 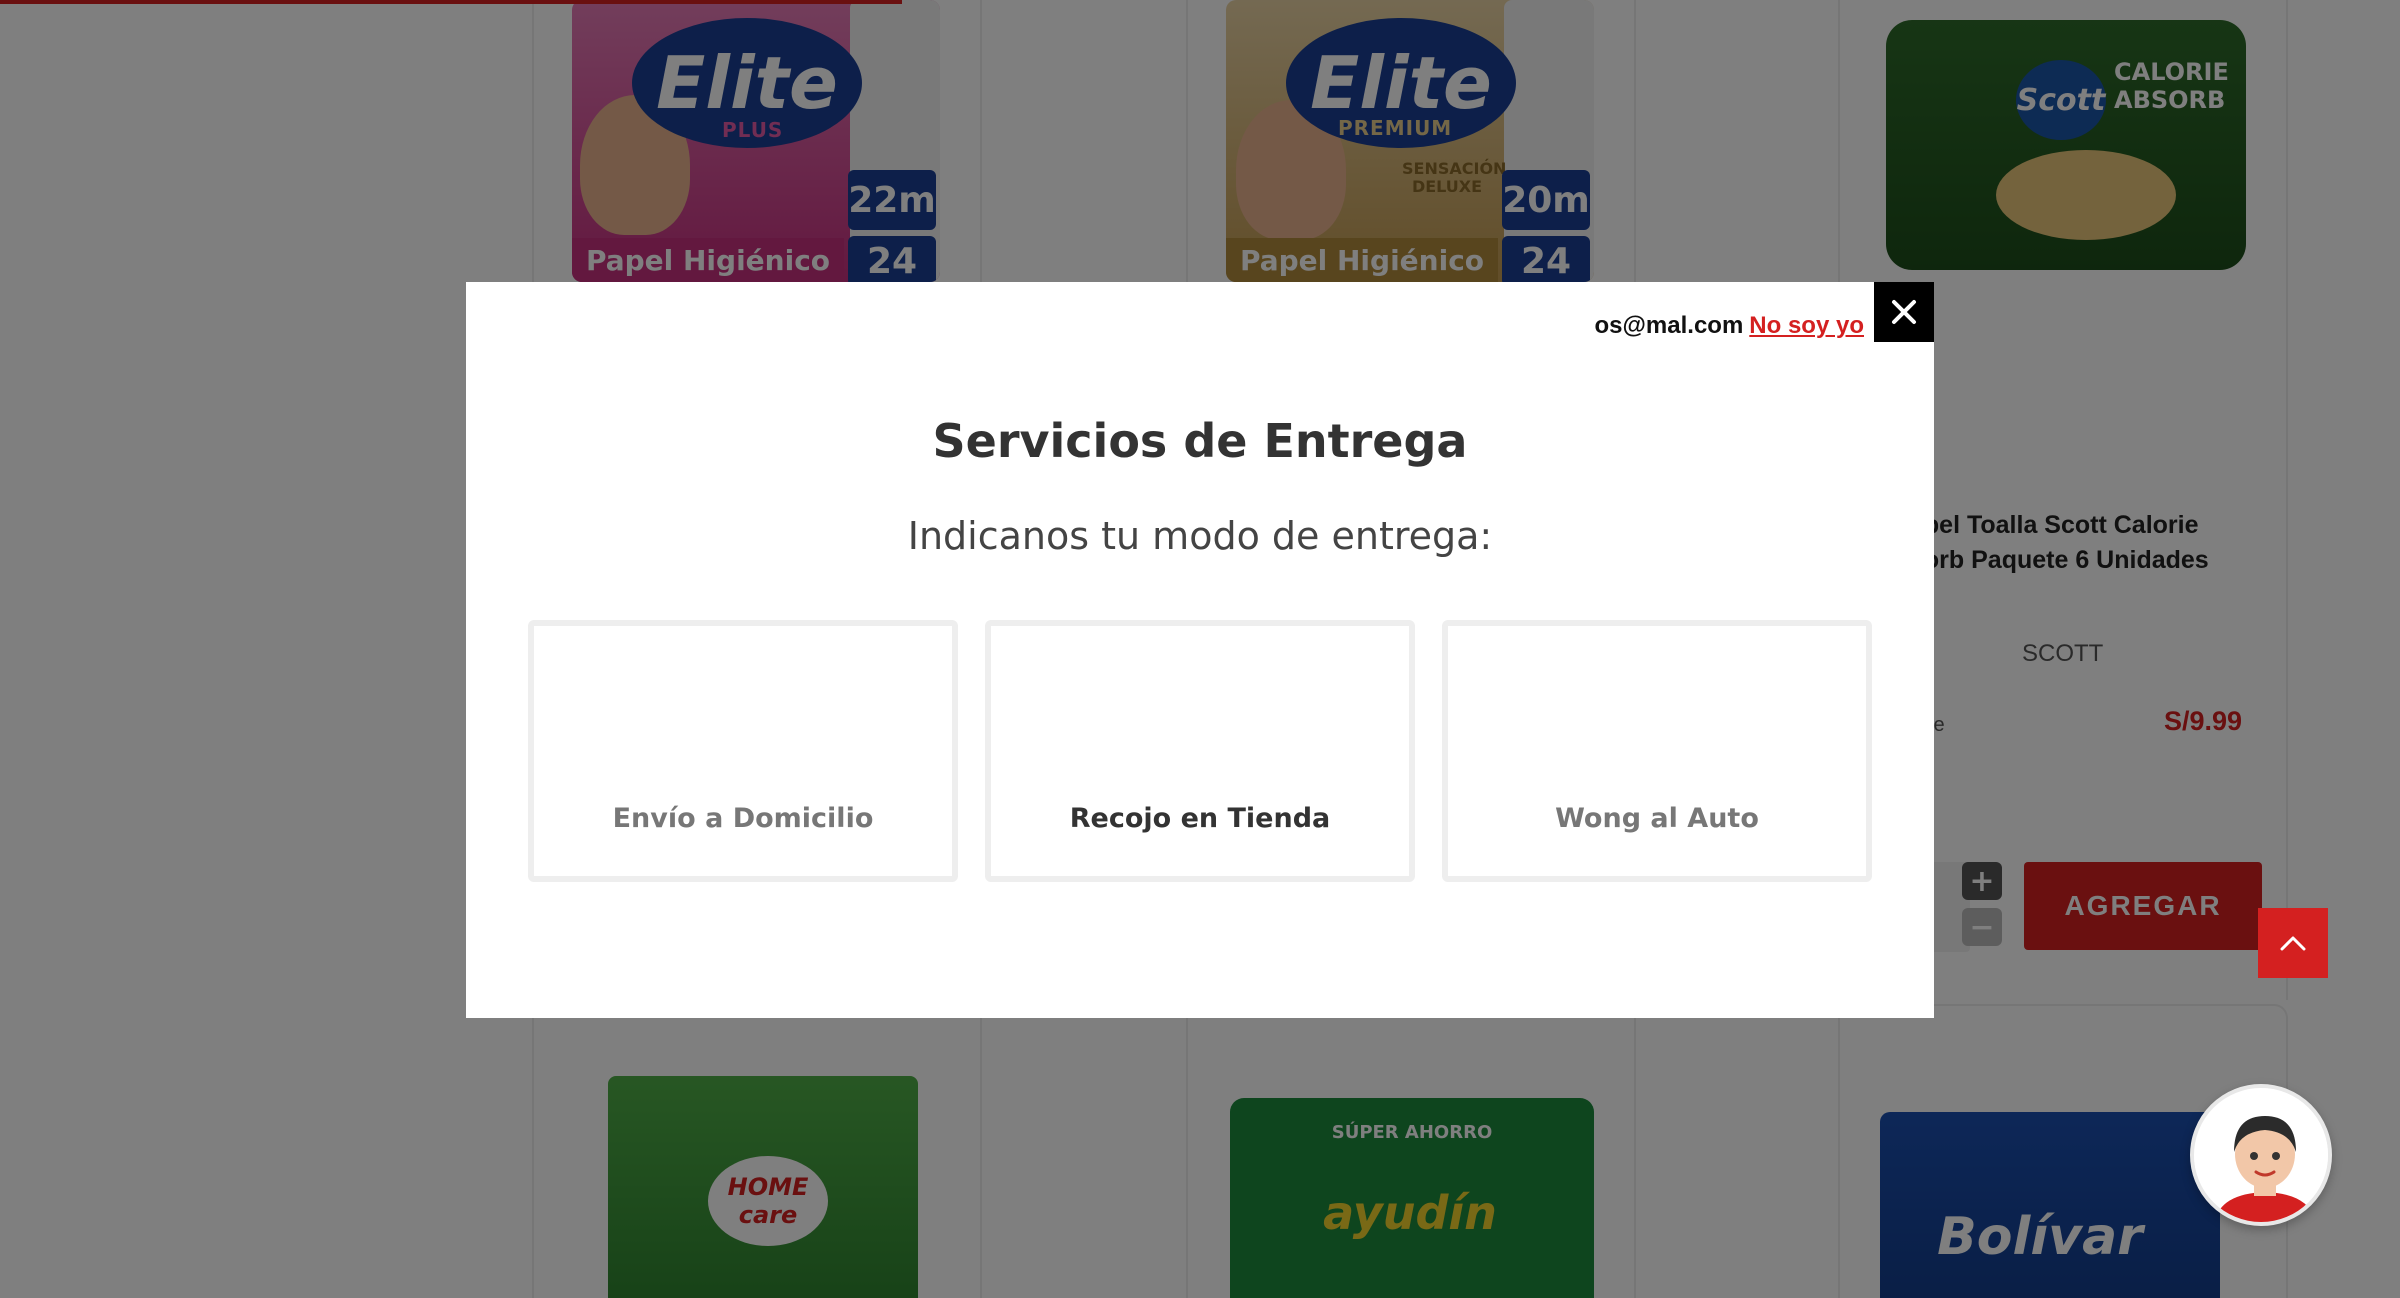 I want to click on back-to-top-button, so click(x=2293, y=943).